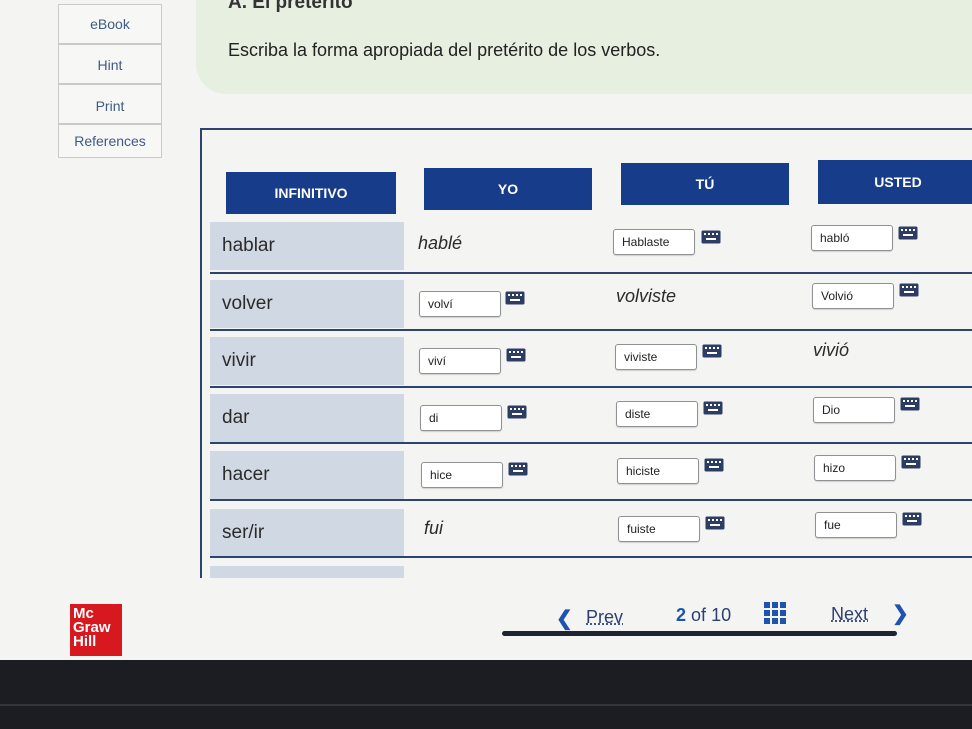  I want to click on hint-button: Hint, so click(110, 64).